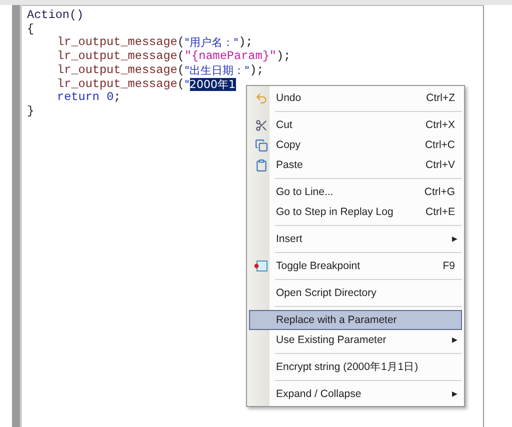 The image size is (512, 427). I want to click on menu-item: Go to Line... Ctrl+G, so click(355, 192).